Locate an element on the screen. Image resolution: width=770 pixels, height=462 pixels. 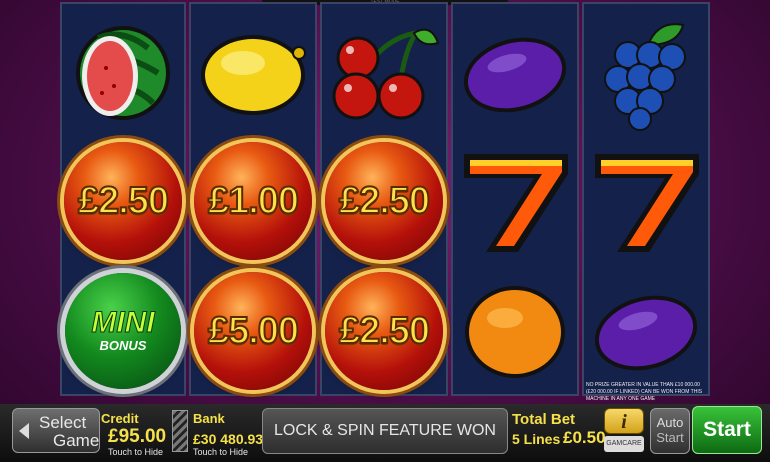
reel-4-bottom is located at coordinates (515, 331).